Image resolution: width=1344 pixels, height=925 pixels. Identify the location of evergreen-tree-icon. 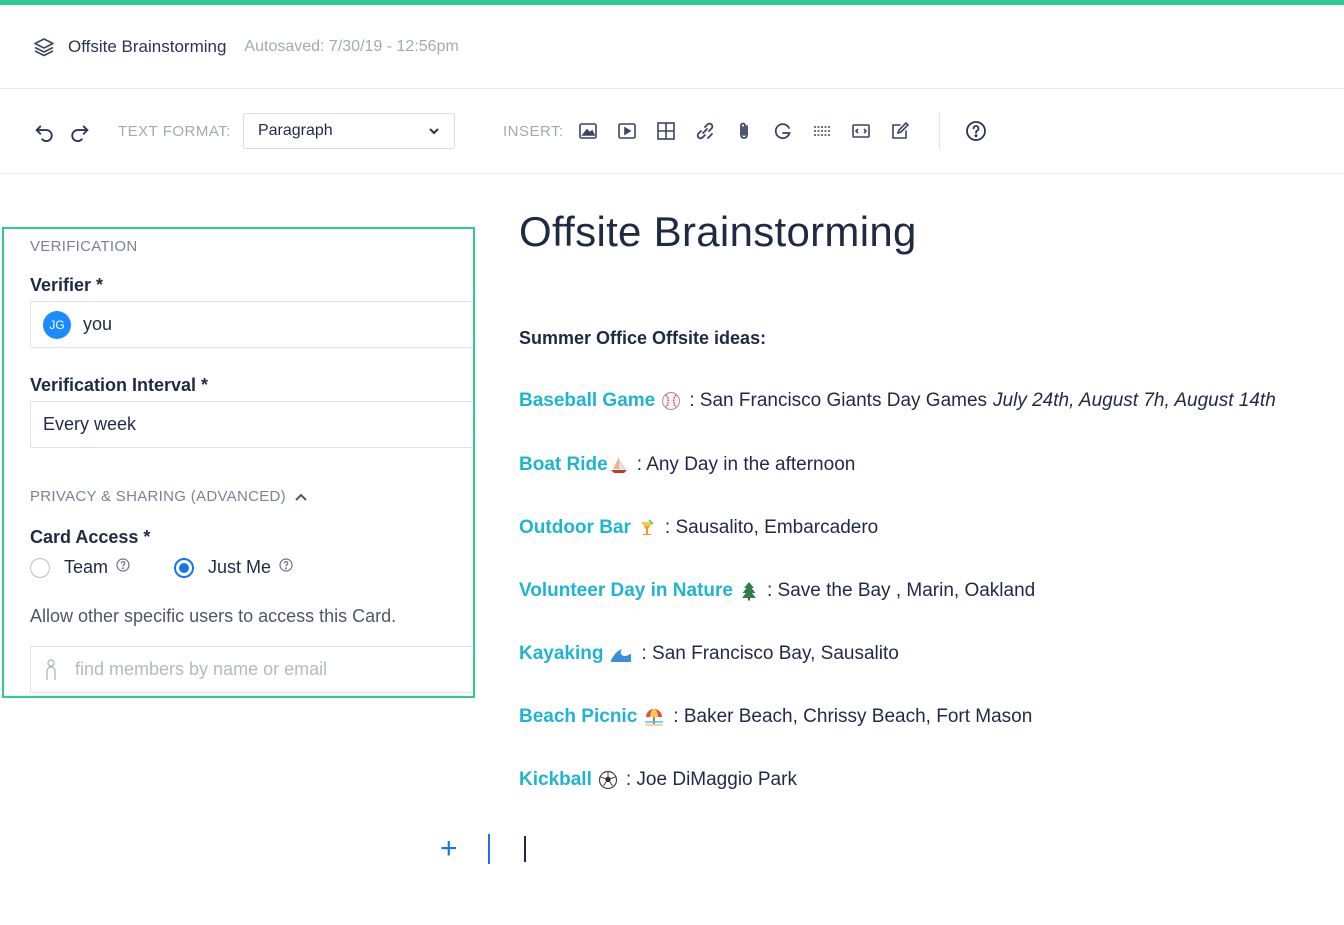
(748, 591).